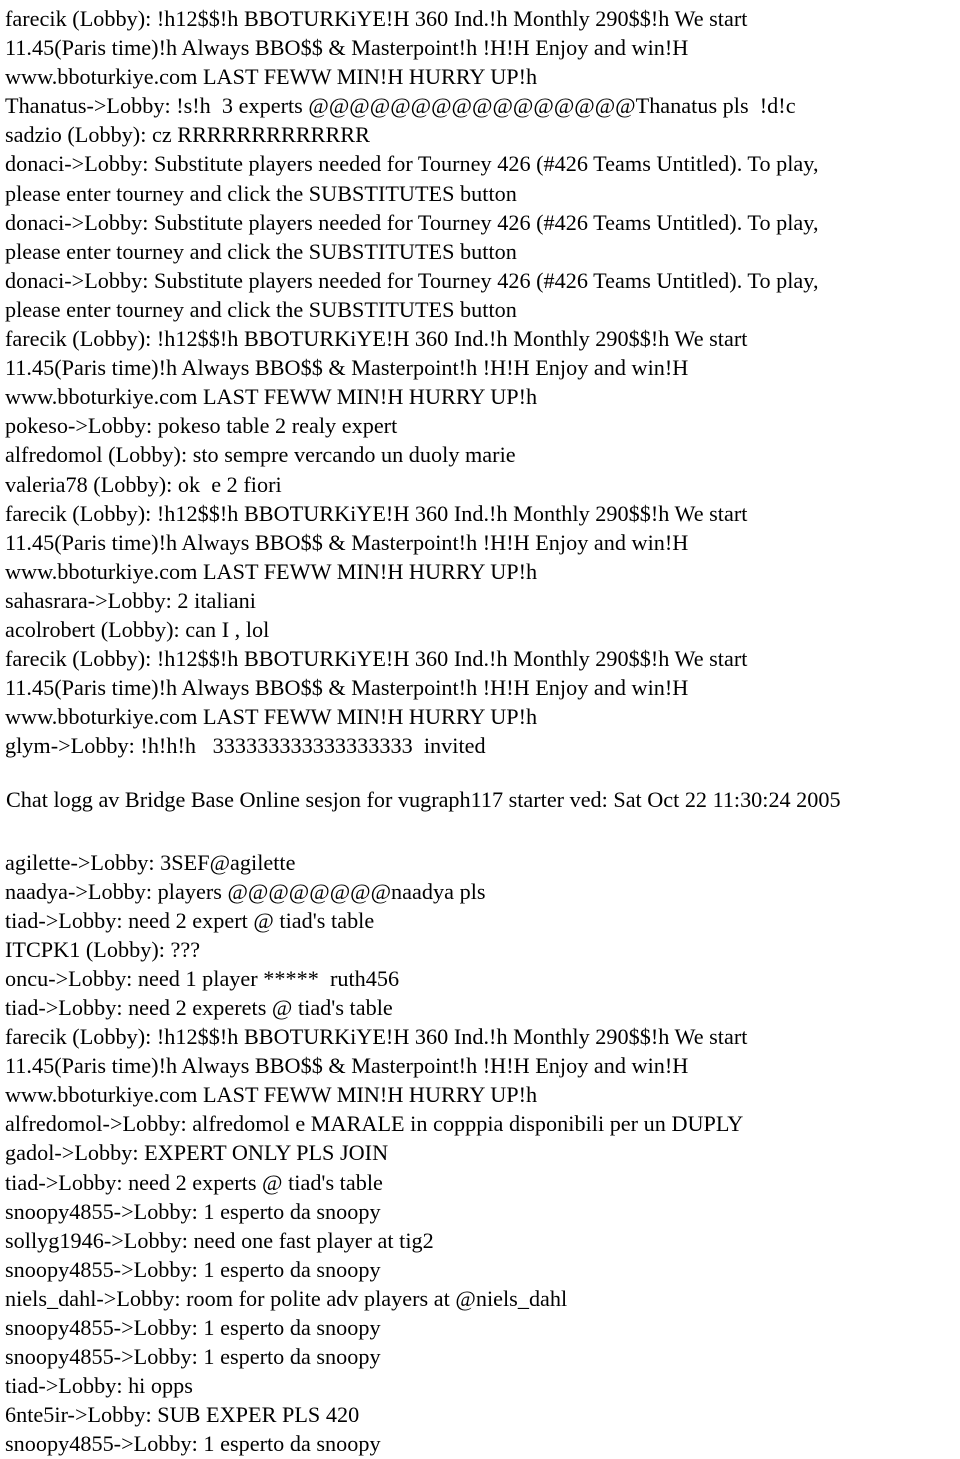 The image size is (960, 1459). Describe the element at coordinates (182, 1415) in the screenshot. I see `chat-log-line: 6nte5ir->Lobby: SUB EXPER PLS 420` at that location.